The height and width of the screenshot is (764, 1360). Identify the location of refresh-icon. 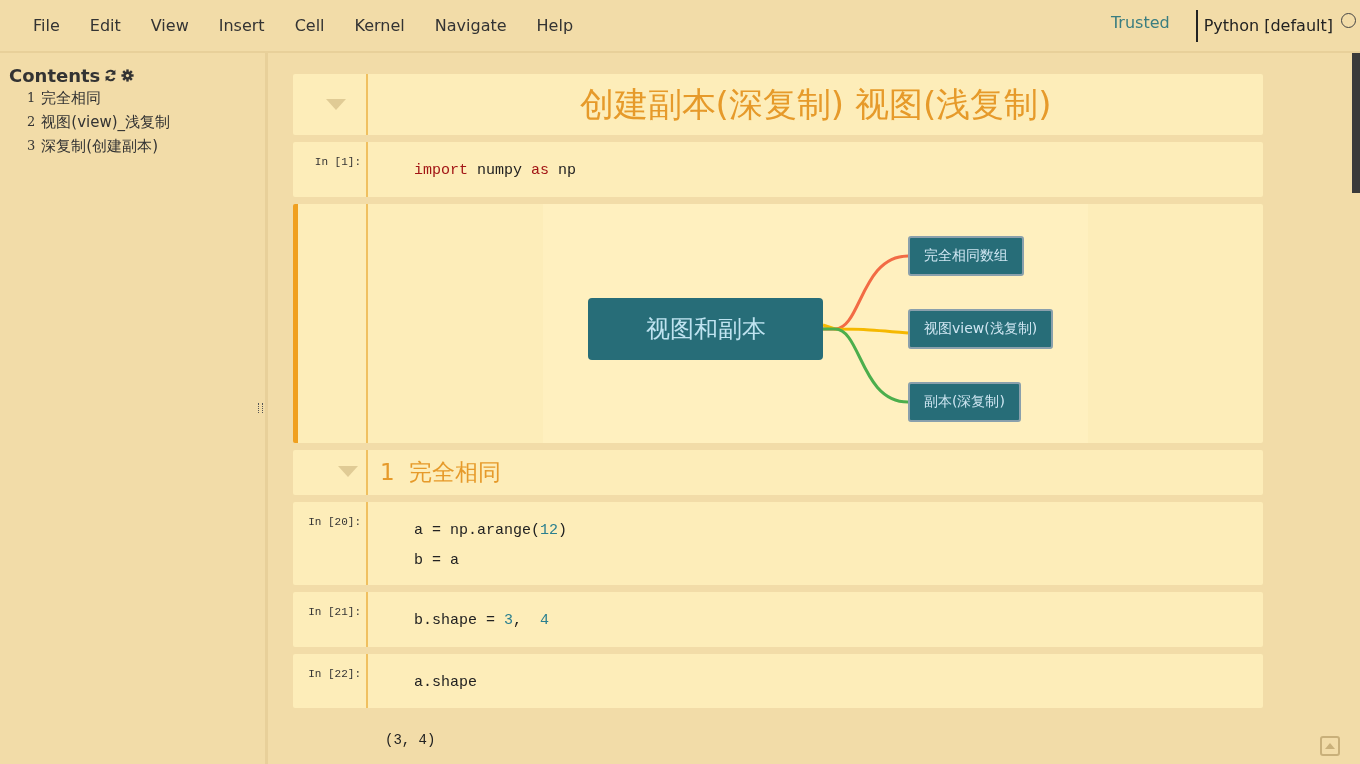
(111, 75).